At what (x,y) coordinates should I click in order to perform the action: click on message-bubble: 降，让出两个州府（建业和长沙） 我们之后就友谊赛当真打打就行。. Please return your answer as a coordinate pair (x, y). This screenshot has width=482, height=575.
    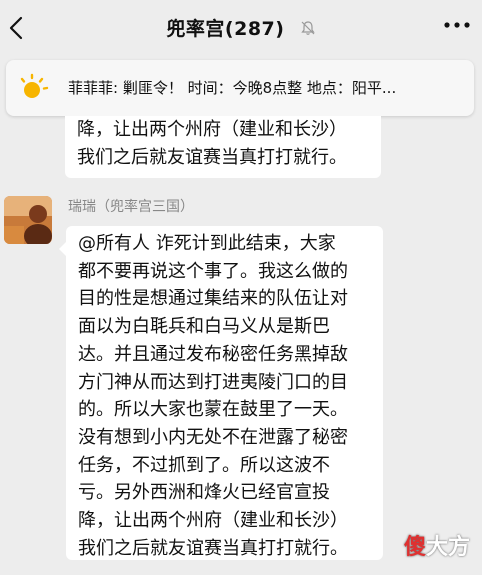
    Looking at the image, I should click on (223, 147).